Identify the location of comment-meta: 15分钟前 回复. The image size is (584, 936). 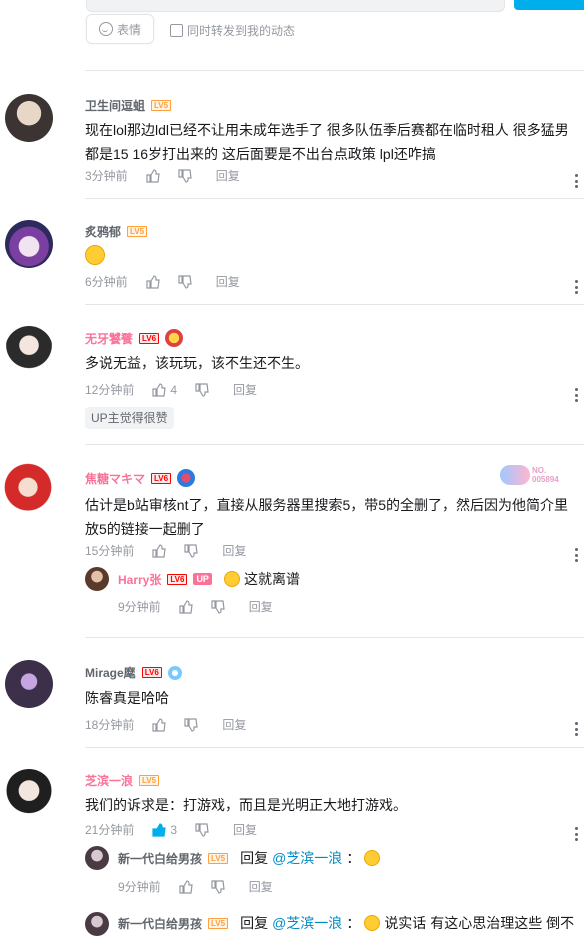
(165, 550).